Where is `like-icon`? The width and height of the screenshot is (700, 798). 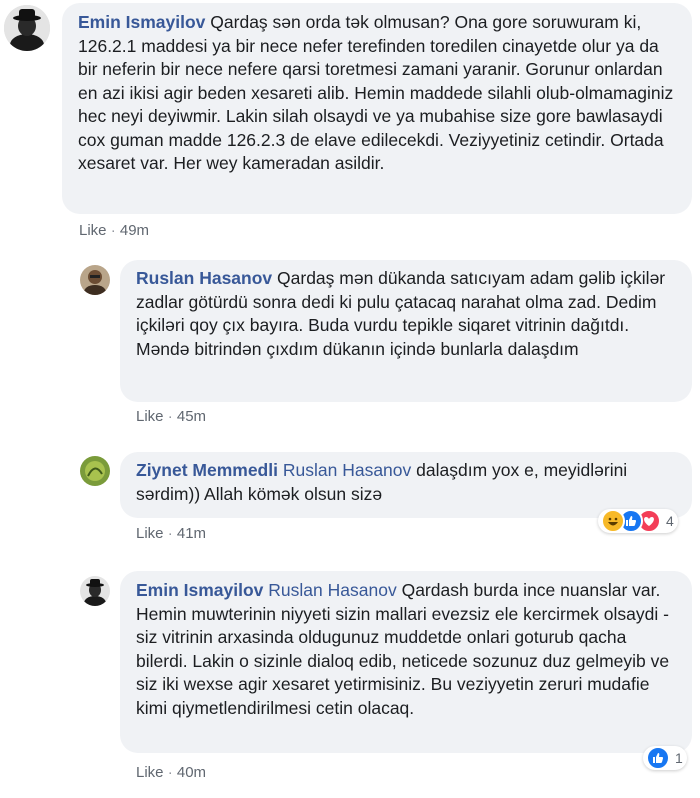 like-icon is located at coordinates (658, 758).